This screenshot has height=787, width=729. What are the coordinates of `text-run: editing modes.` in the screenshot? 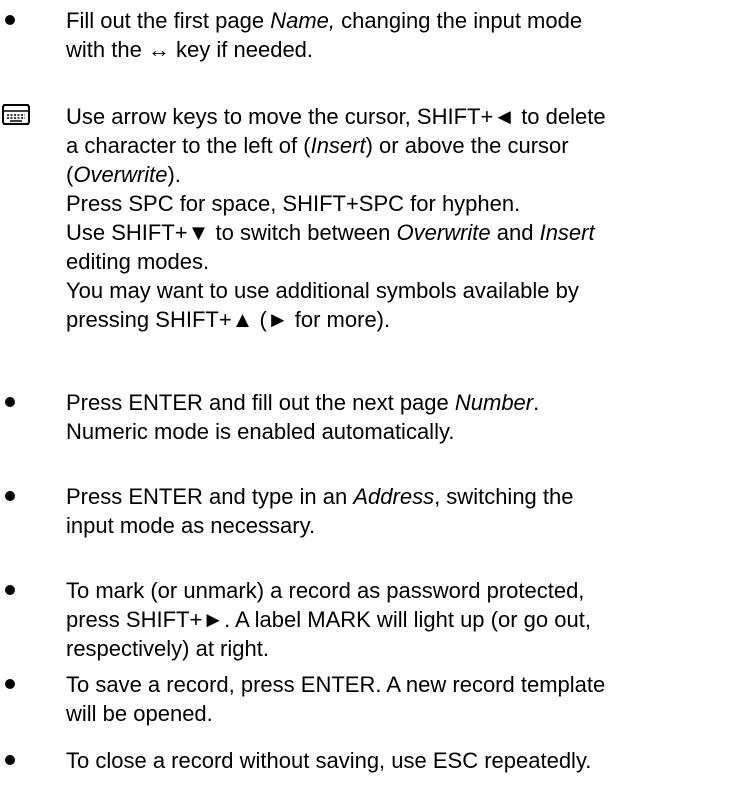 It's located at (138, 261).